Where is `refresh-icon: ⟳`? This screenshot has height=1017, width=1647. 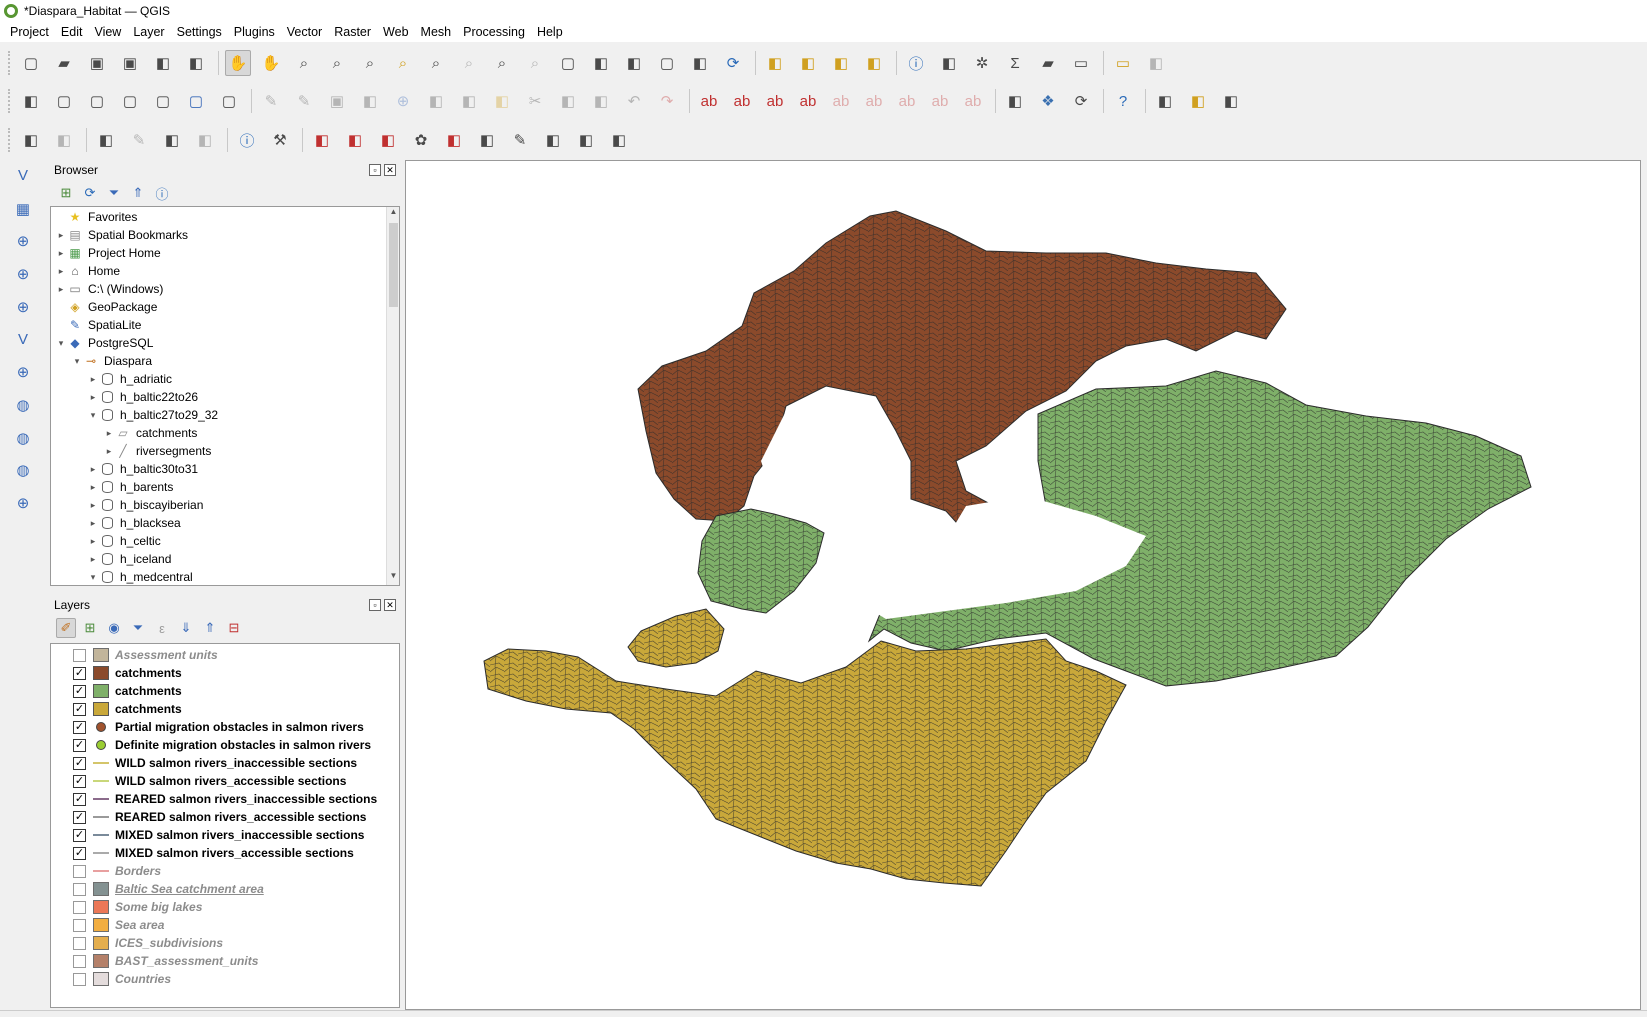 refresh-icon: ⟳ is located at coordinates (733, 63).